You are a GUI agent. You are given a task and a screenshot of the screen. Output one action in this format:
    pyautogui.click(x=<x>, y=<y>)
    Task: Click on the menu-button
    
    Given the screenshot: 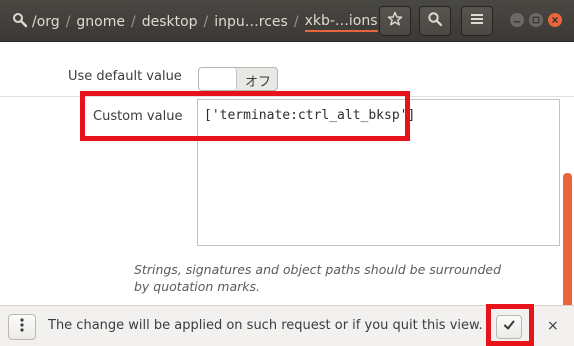 What is the action you would take?
    pyautogui.click(x=477, y=21)
    